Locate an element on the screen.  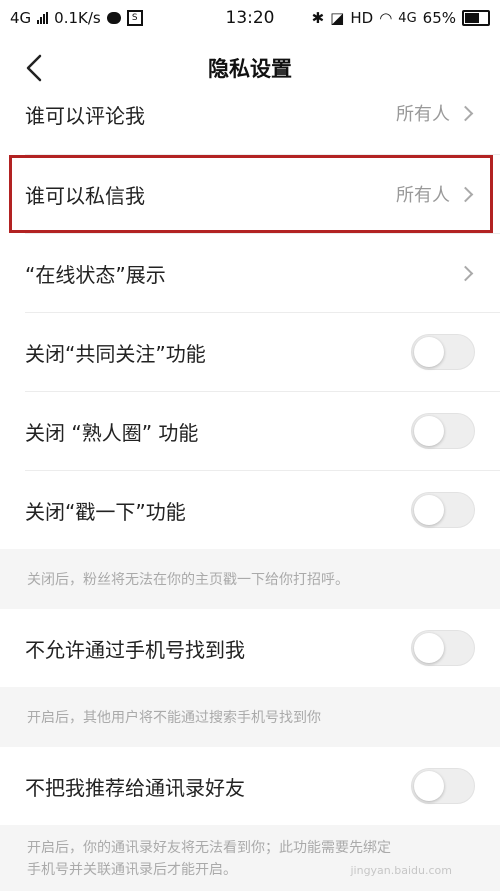
page-title: 隐私设置 is located at coordinates (250, 69).